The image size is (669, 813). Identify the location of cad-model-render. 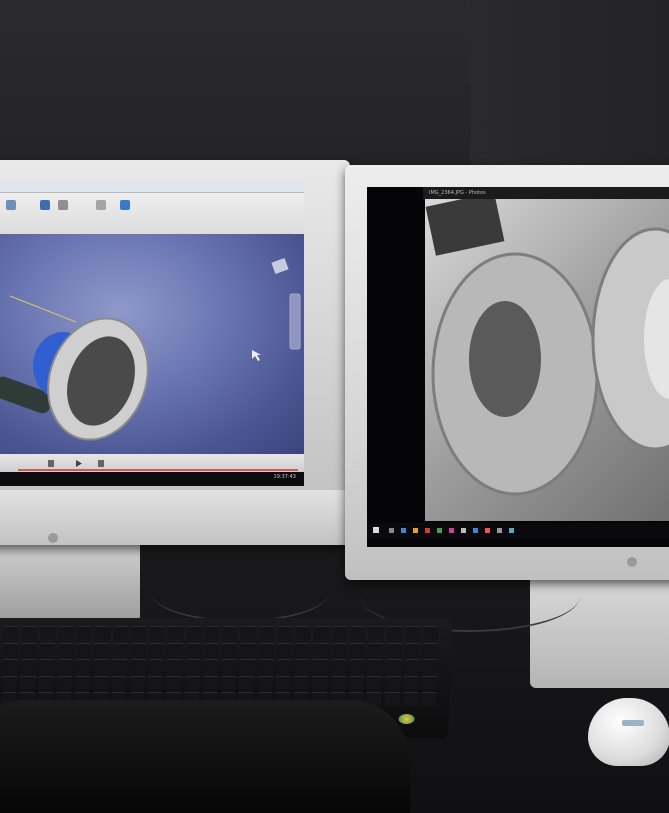
(150, 349).